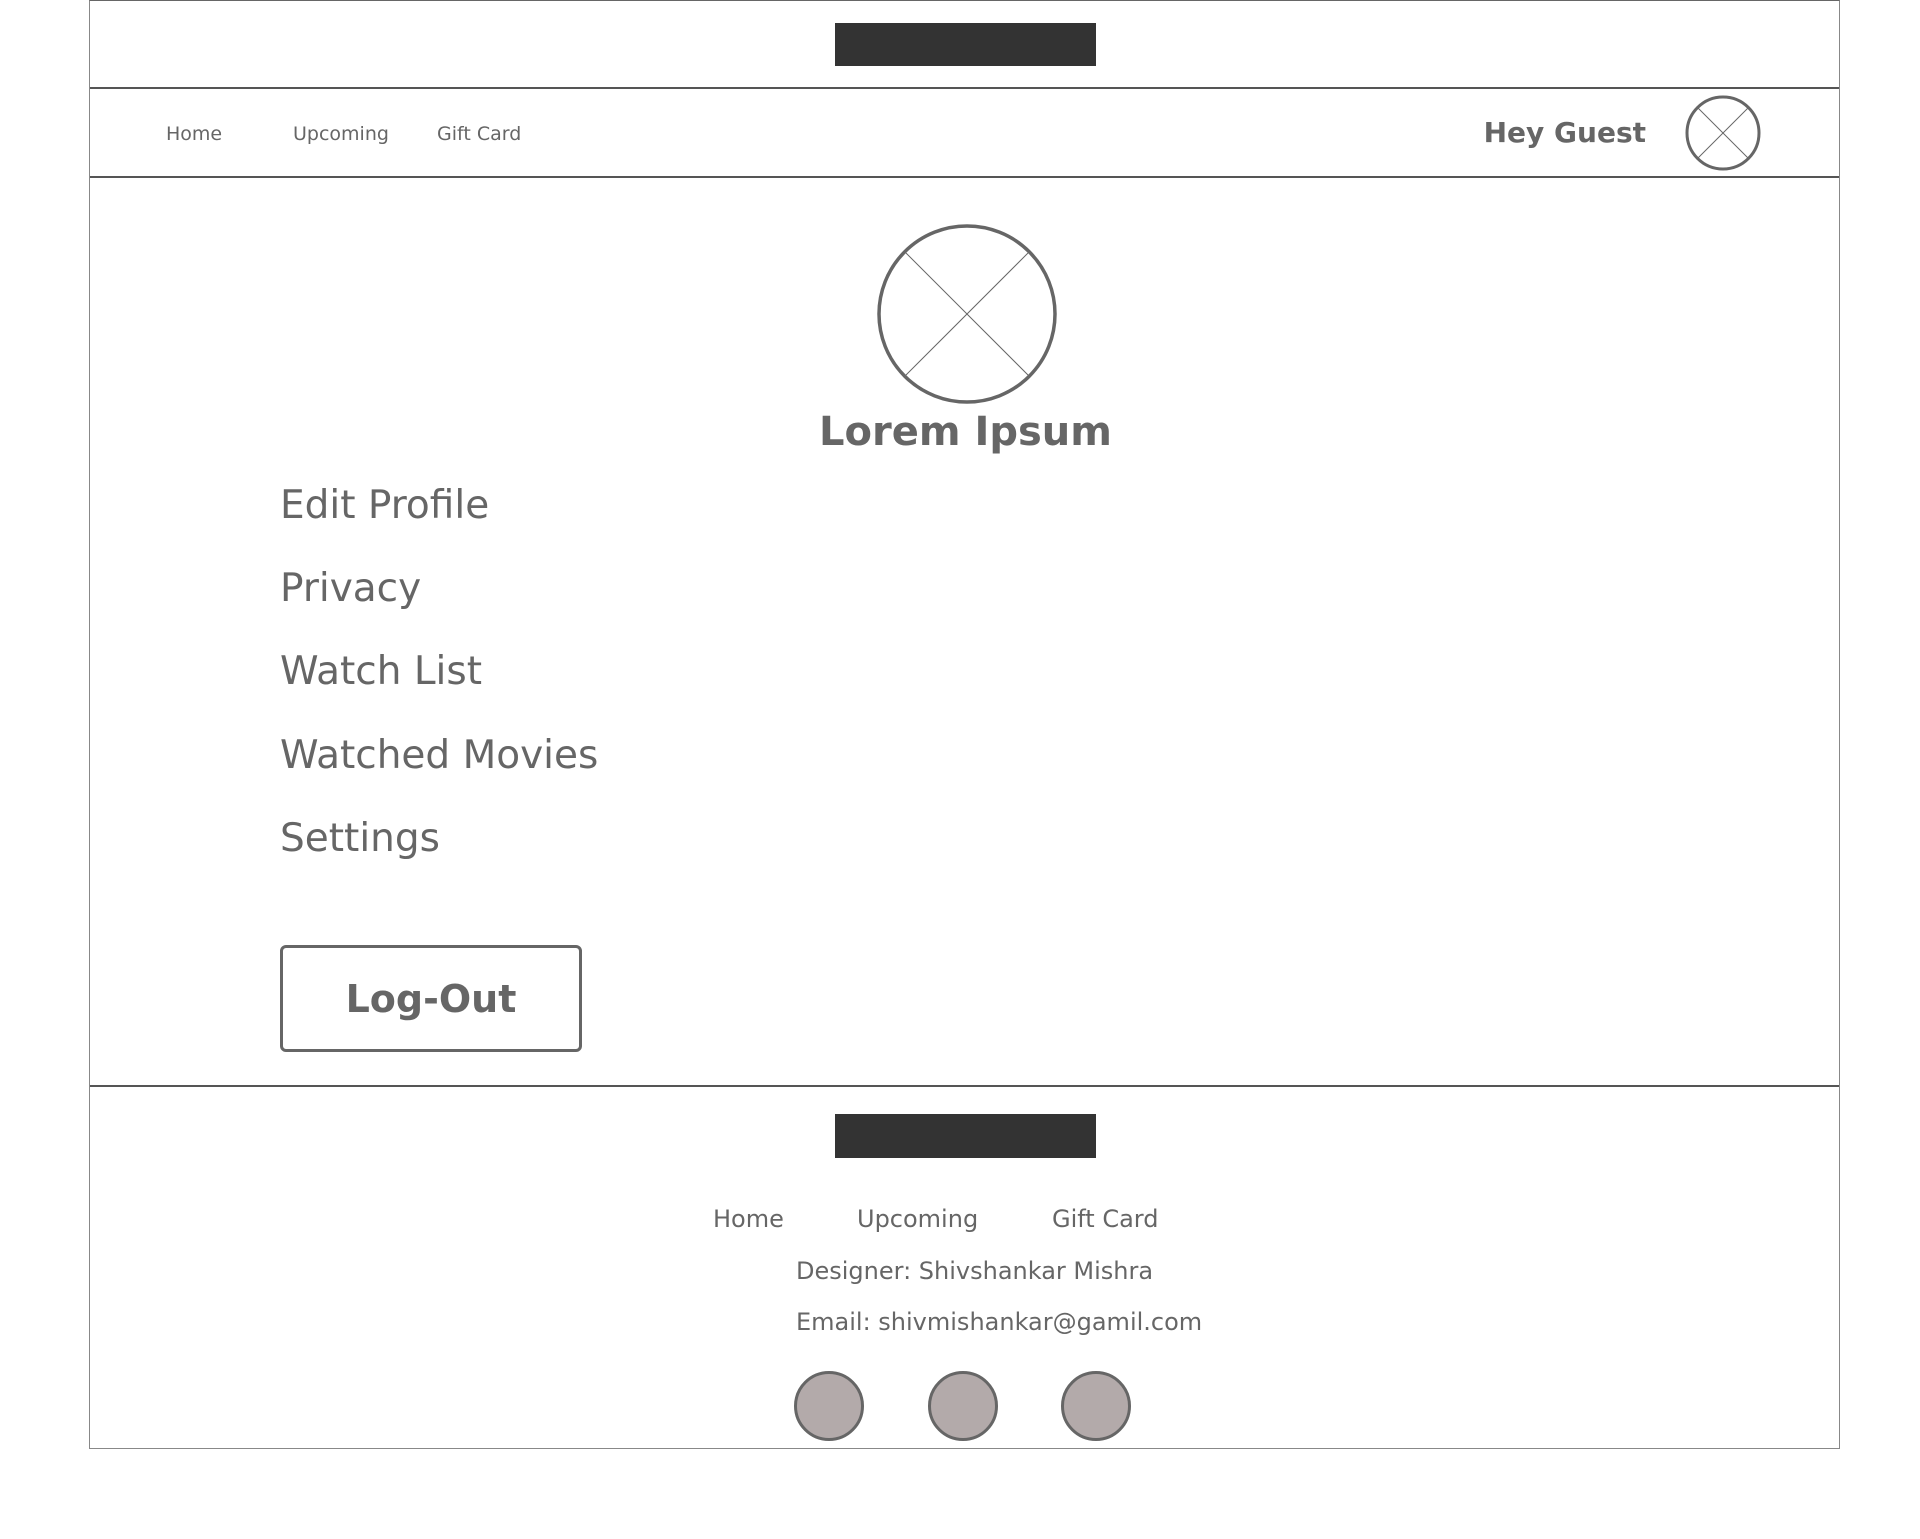 The width and height of the screenshot is (1920, 1539). What do you see at coordinates (999, 1322) in the screenshot?
I see `contact-email: Email: shivmishankar@gamil.com` at bounding box center [999, 1322].